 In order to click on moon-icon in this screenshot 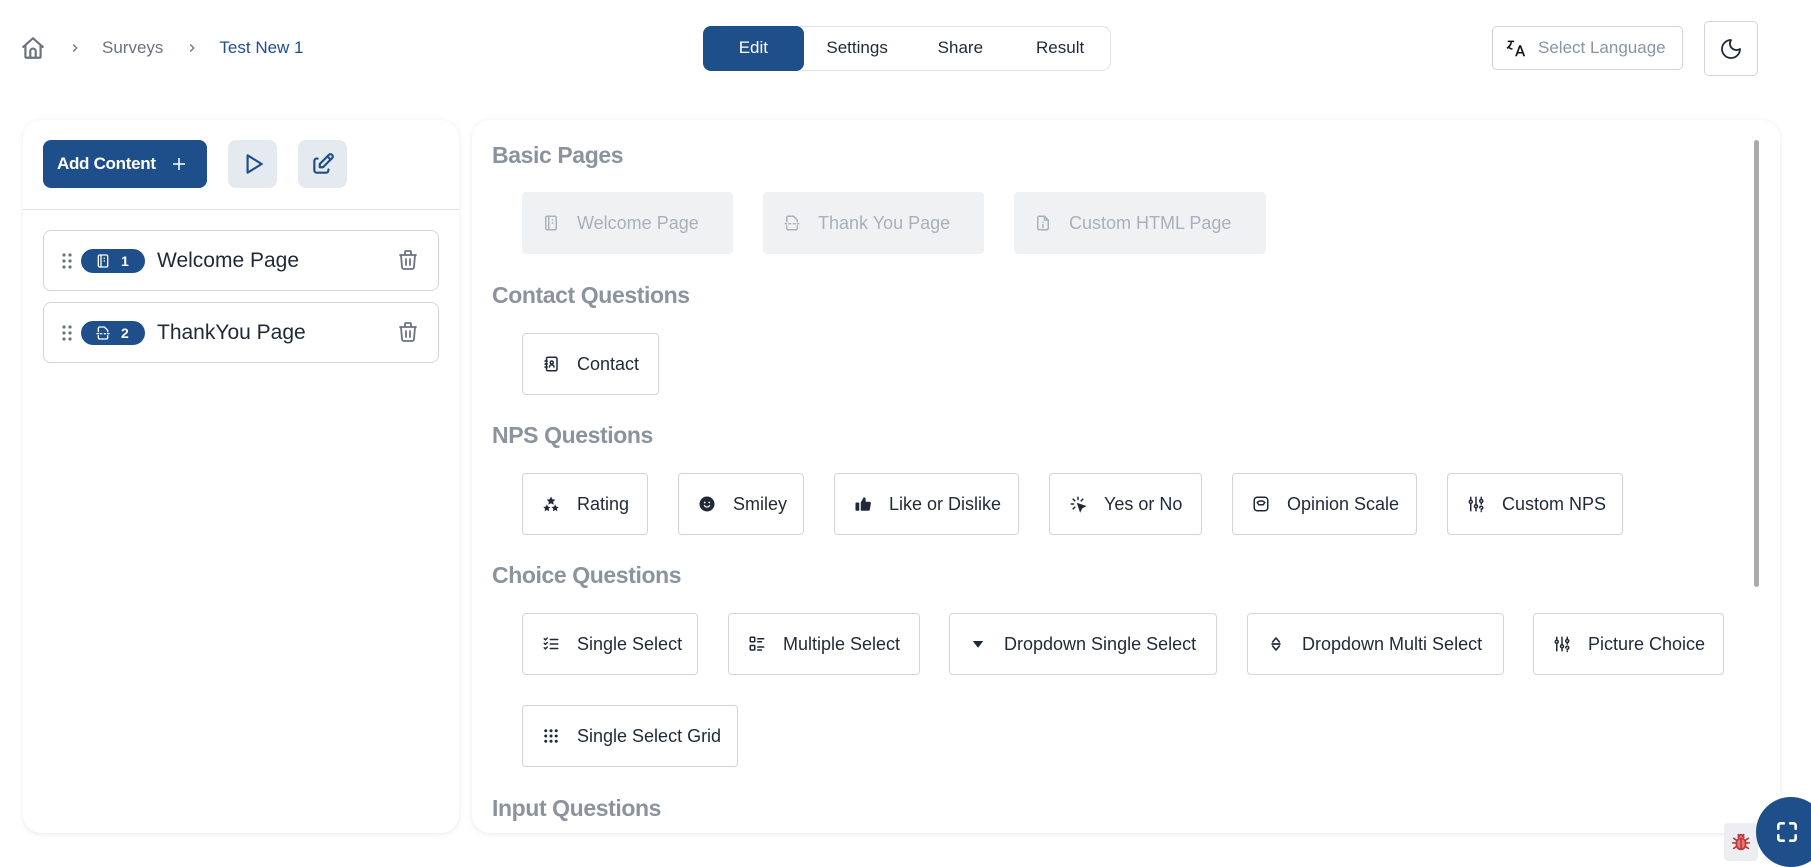, I will do `click(1731, 48)`.